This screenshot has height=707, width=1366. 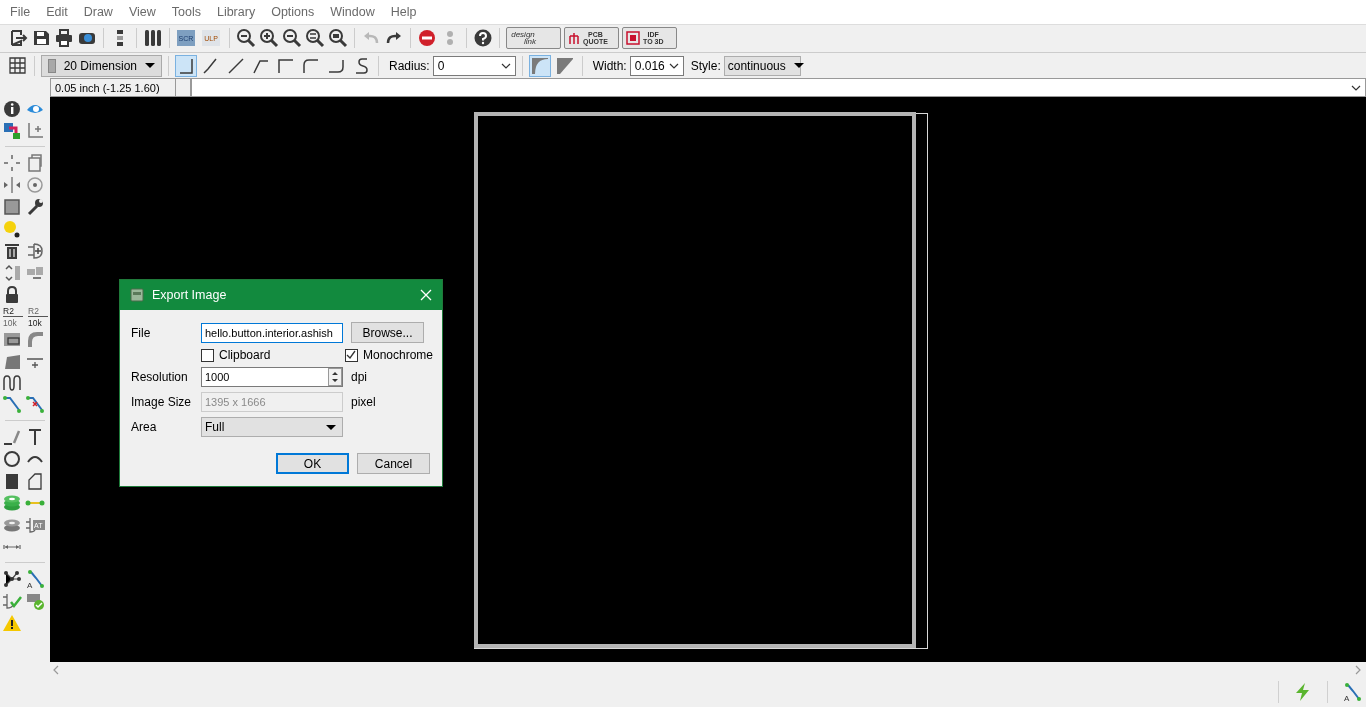 What do you see at coordinates (101, 65) in the screenshot?
I see `layer-dropdown: 20 Dimension` at bounding box center [101, 65].